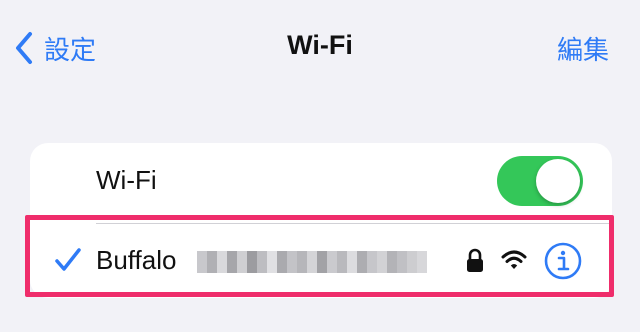 The height and width of the screenshot is (332, 640). I want to click on toggle-knob, so click(558, 181).